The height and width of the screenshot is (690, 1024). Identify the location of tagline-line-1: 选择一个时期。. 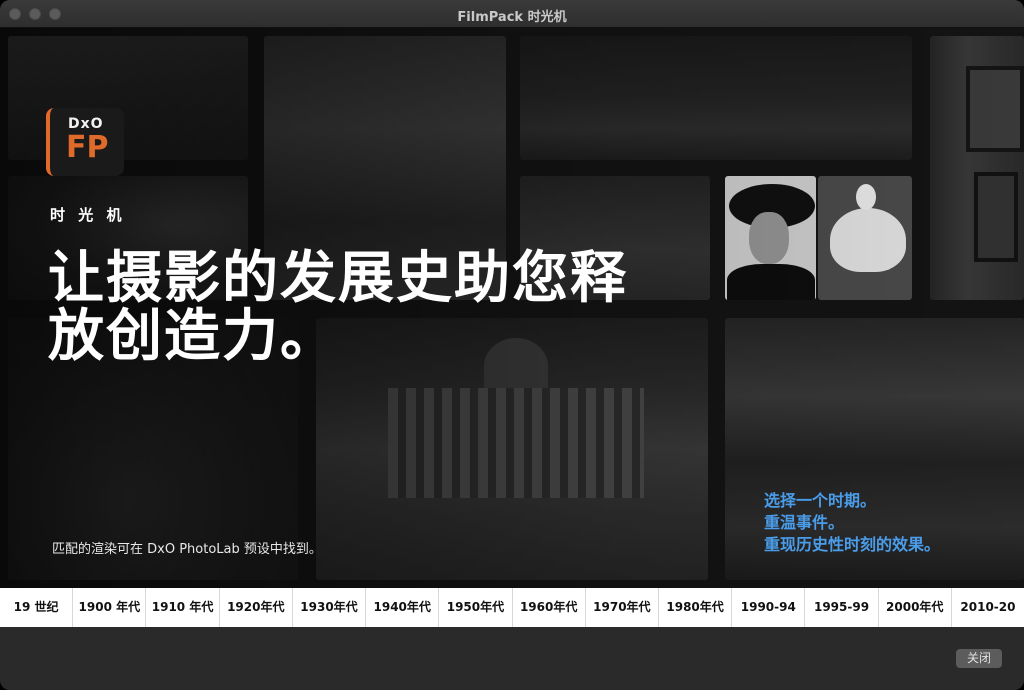
(820, 500).